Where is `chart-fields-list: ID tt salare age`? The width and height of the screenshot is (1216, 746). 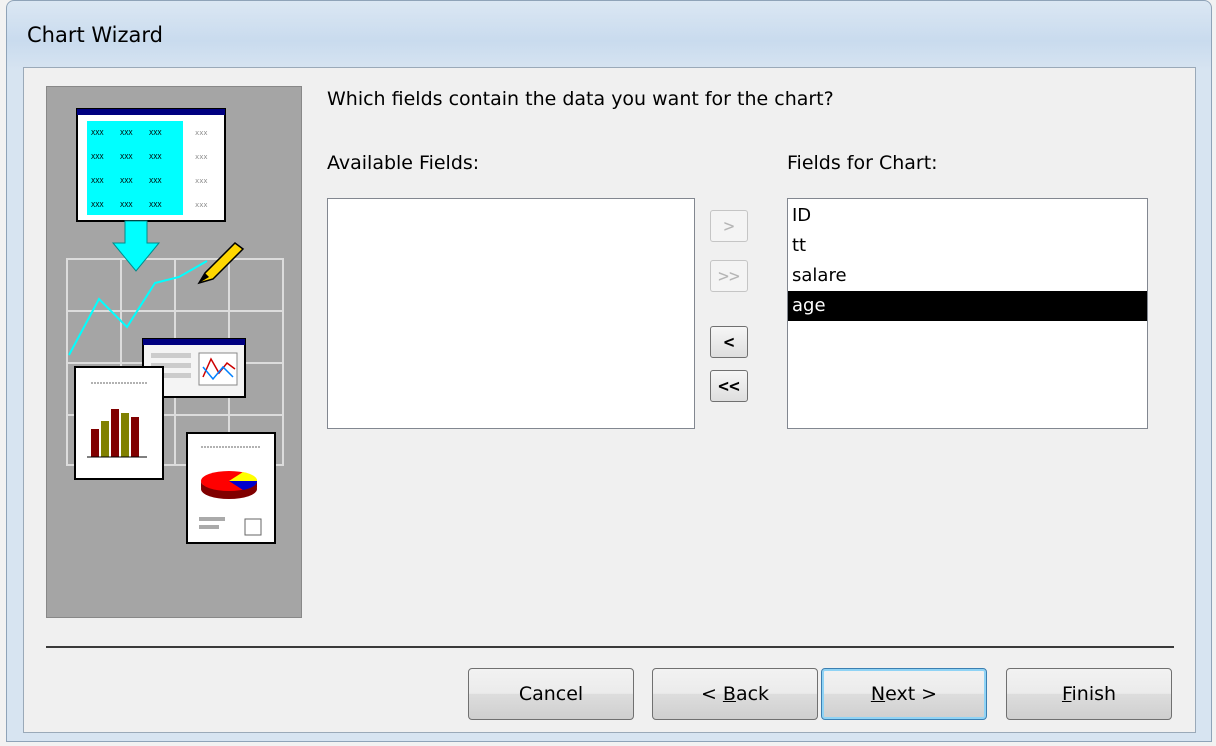
chart-fields-list: ID tt salare age is located at coordinates (967, 313).